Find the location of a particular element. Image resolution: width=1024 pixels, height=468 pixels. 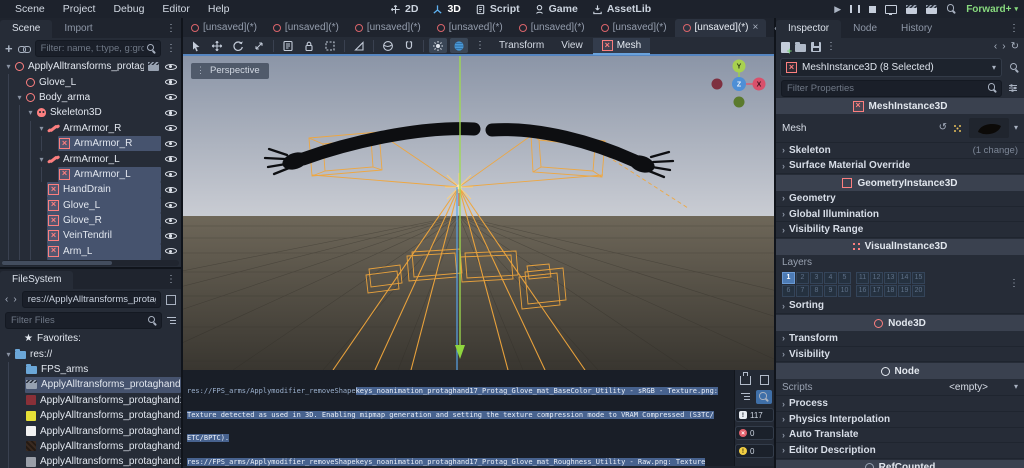

scene-tree-menu-icon: ⋮ is located at coordinates (171, 48).